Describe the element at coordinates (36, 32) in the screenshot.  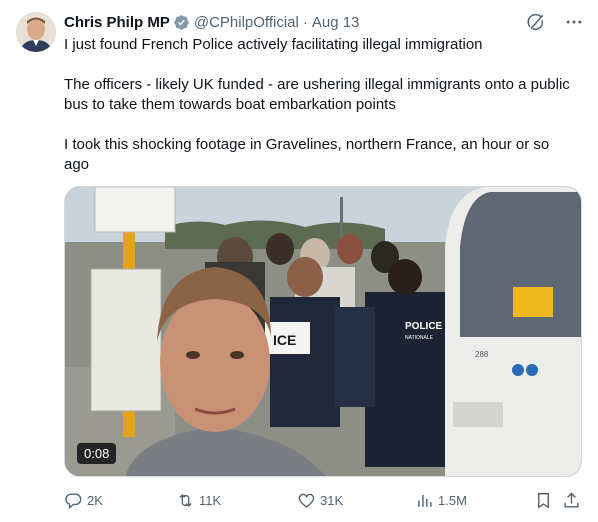
I see `avatar` at that location.